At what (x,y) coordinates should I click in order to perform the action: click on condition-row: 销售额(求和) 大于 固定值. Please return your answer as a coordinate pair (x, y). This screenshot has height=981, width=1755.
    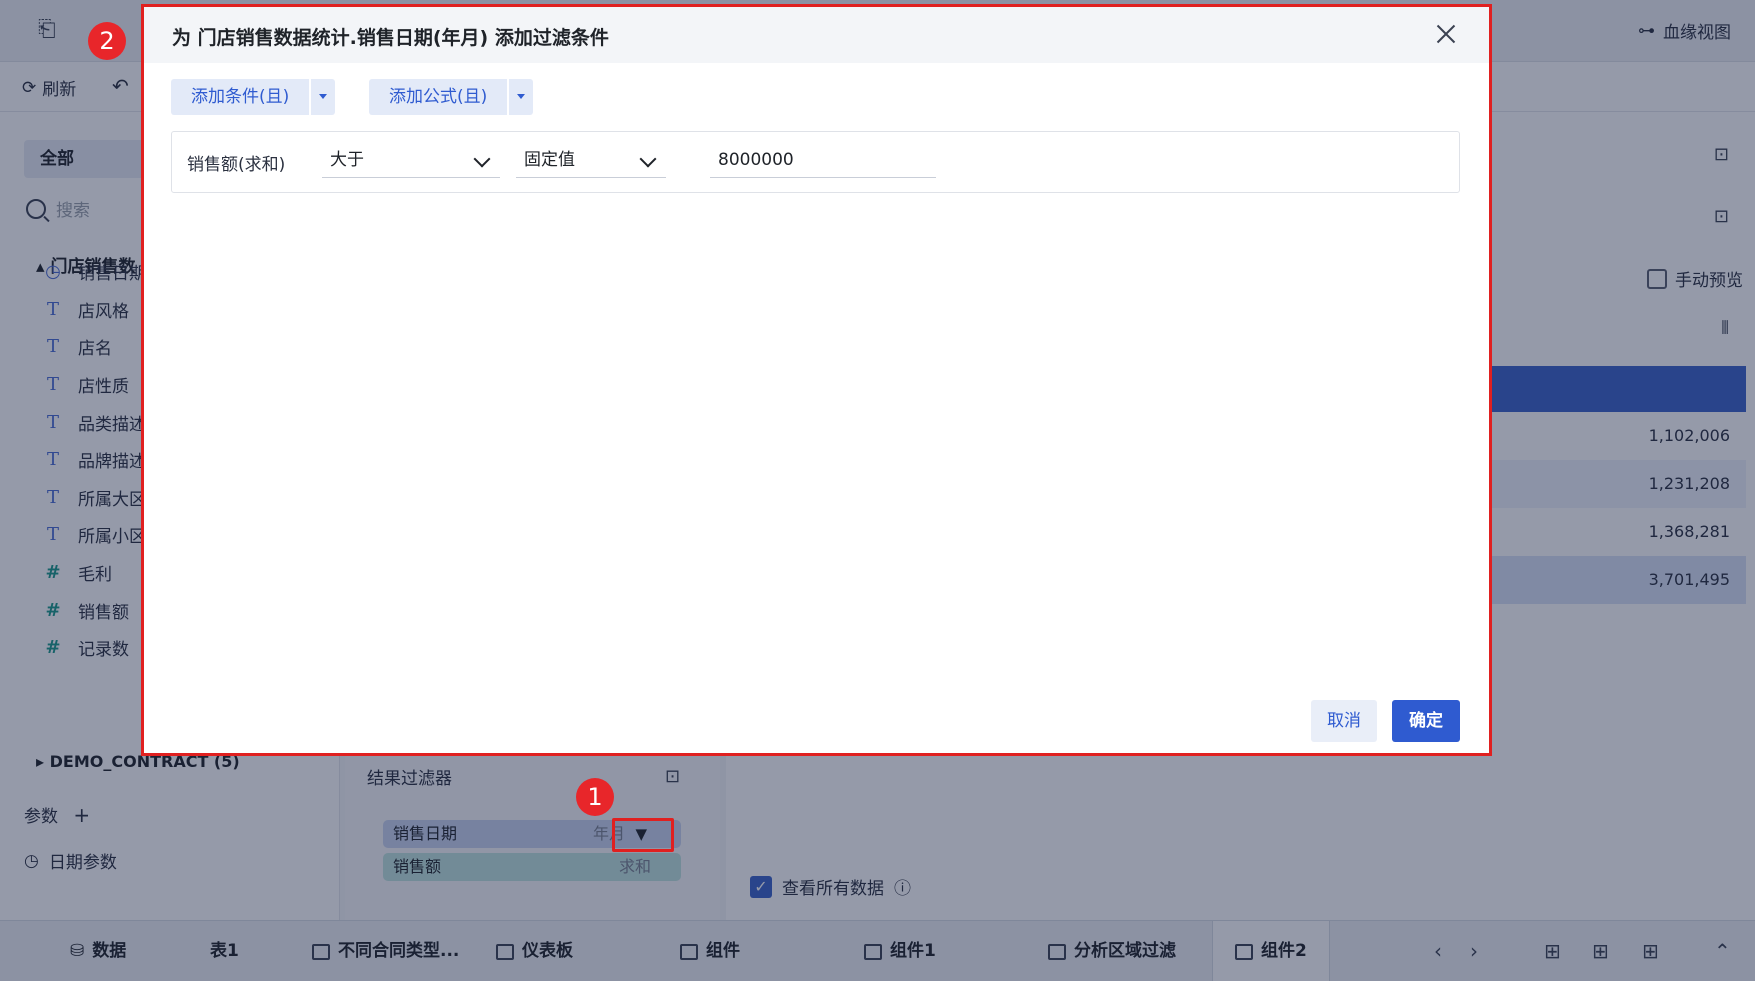
    Looking at the image, I should click on (815, 162).